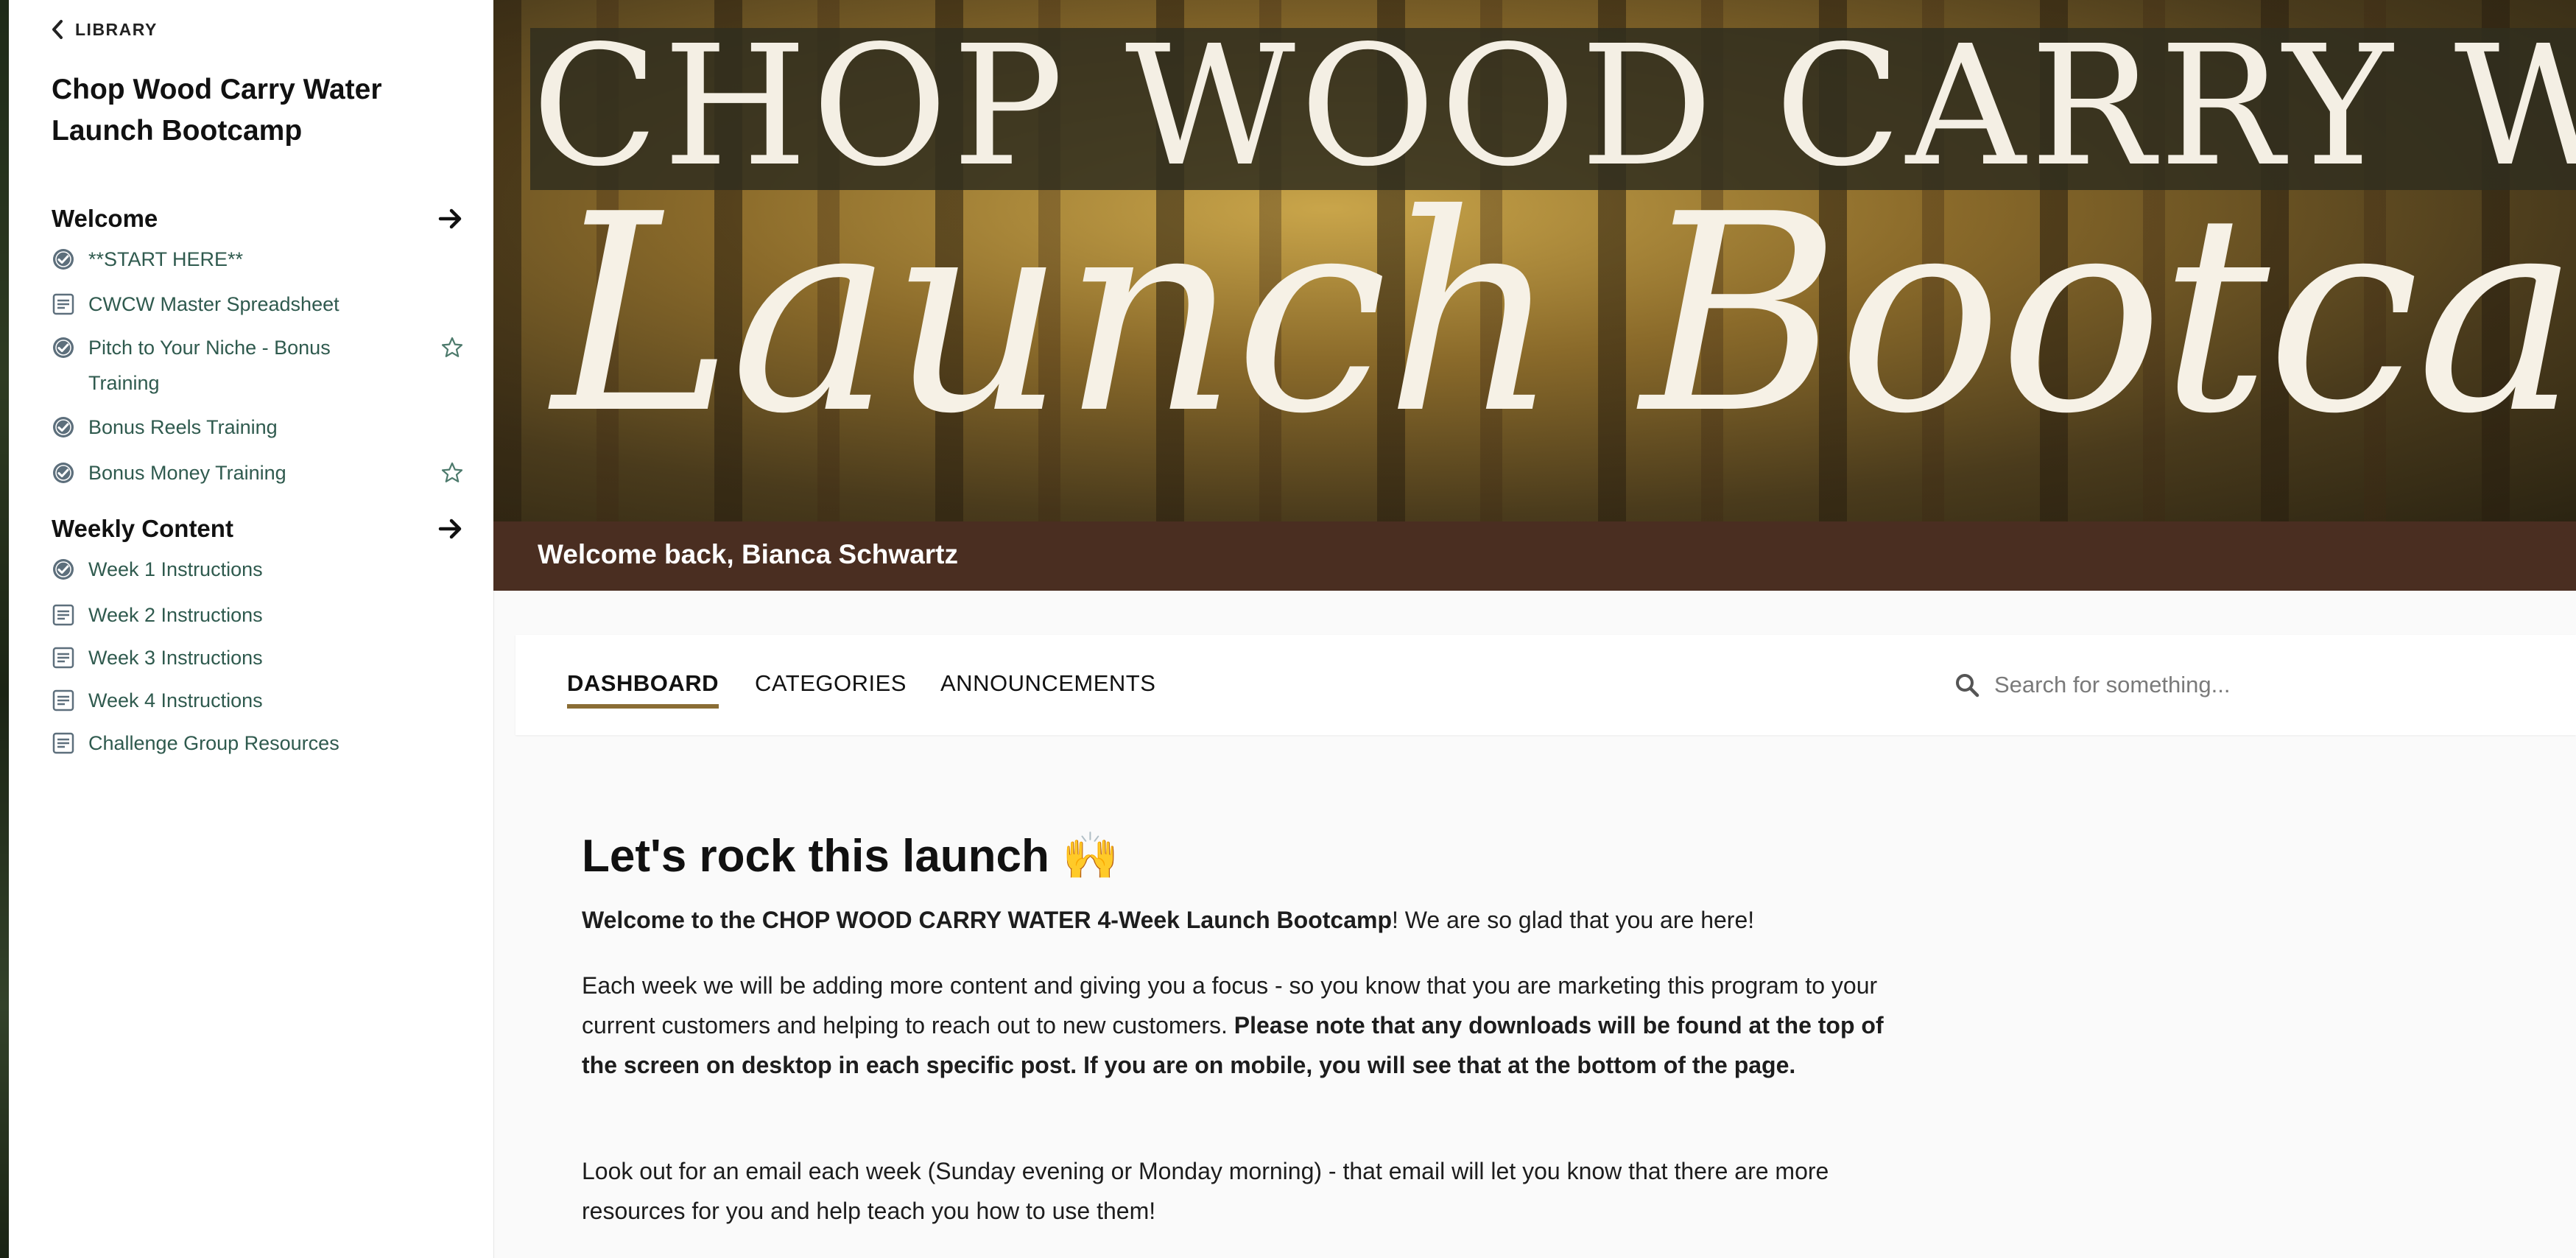 Image resolution: width=2576 pixels, height=1258 pixels. I want to click on welcome-message: Welcome back, Bianca Schwartz, so click(748, 554).